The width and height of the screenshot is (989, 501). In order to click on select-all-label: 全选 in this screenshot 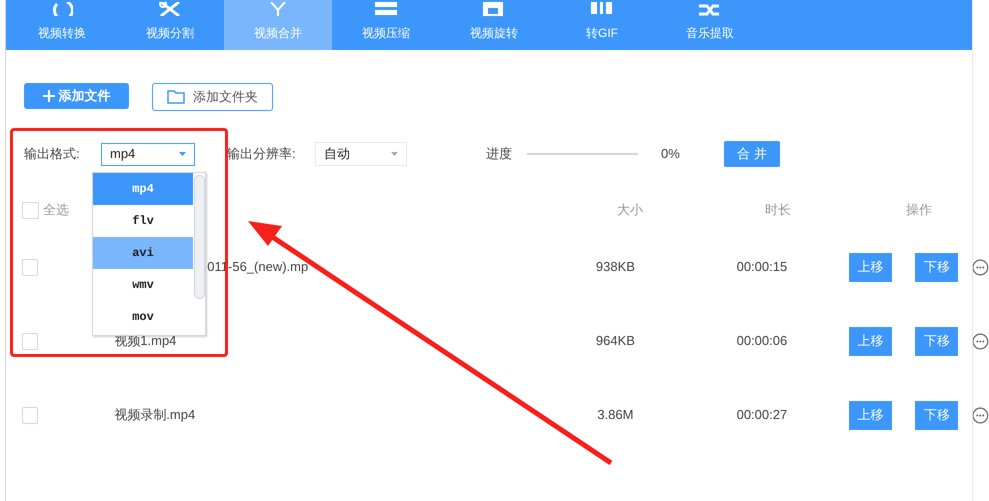, I will do `click(56, 210)`.